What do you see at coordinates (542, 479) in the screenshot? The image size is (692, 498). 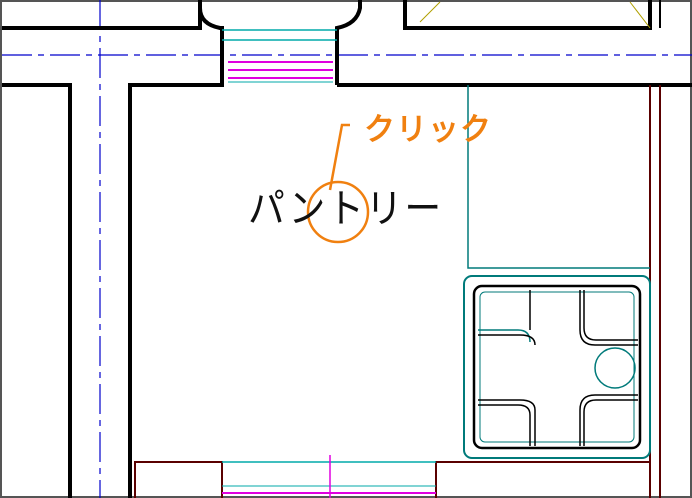 I see `bottom-right-cabinet` at bounding box center [542, 479].